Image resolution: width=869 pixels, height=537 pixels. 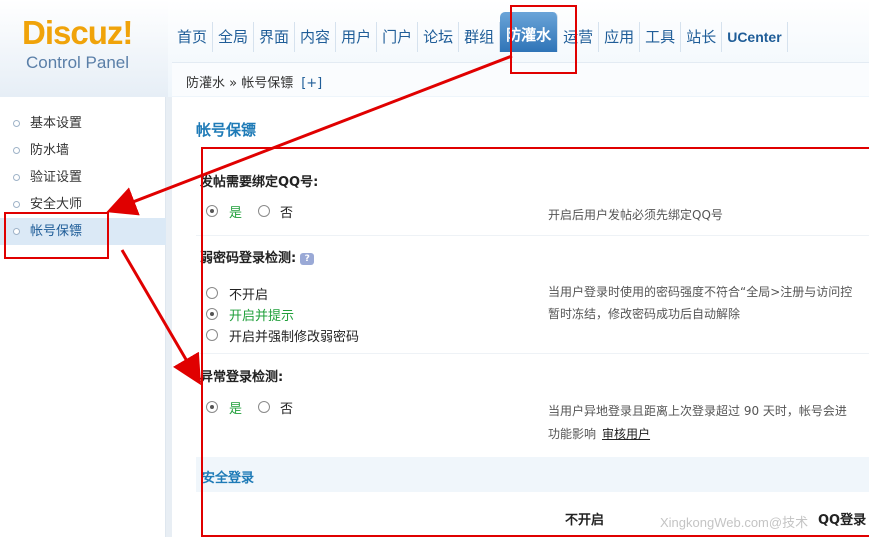 I want to click on nav-style: 界面, so click(x=275, y=37).